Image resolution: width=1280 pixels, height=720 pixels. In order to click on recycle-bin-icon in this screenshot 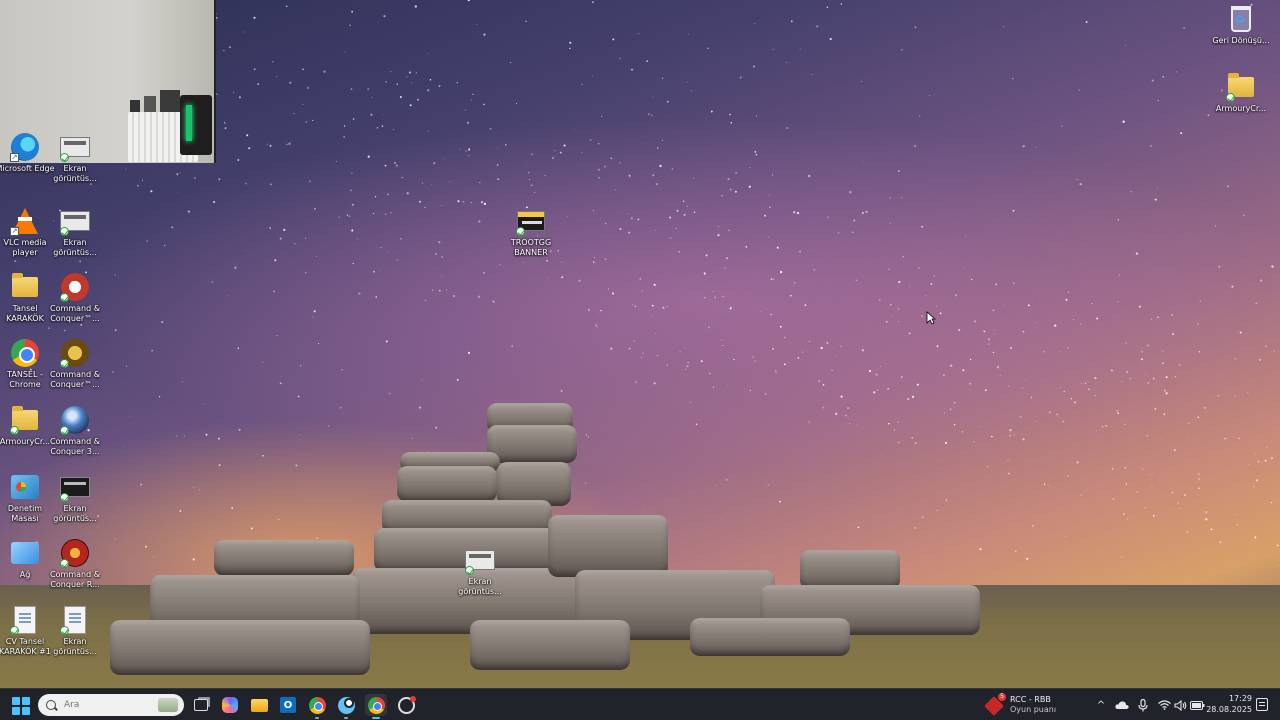, I will do `click(1241, 19)`.